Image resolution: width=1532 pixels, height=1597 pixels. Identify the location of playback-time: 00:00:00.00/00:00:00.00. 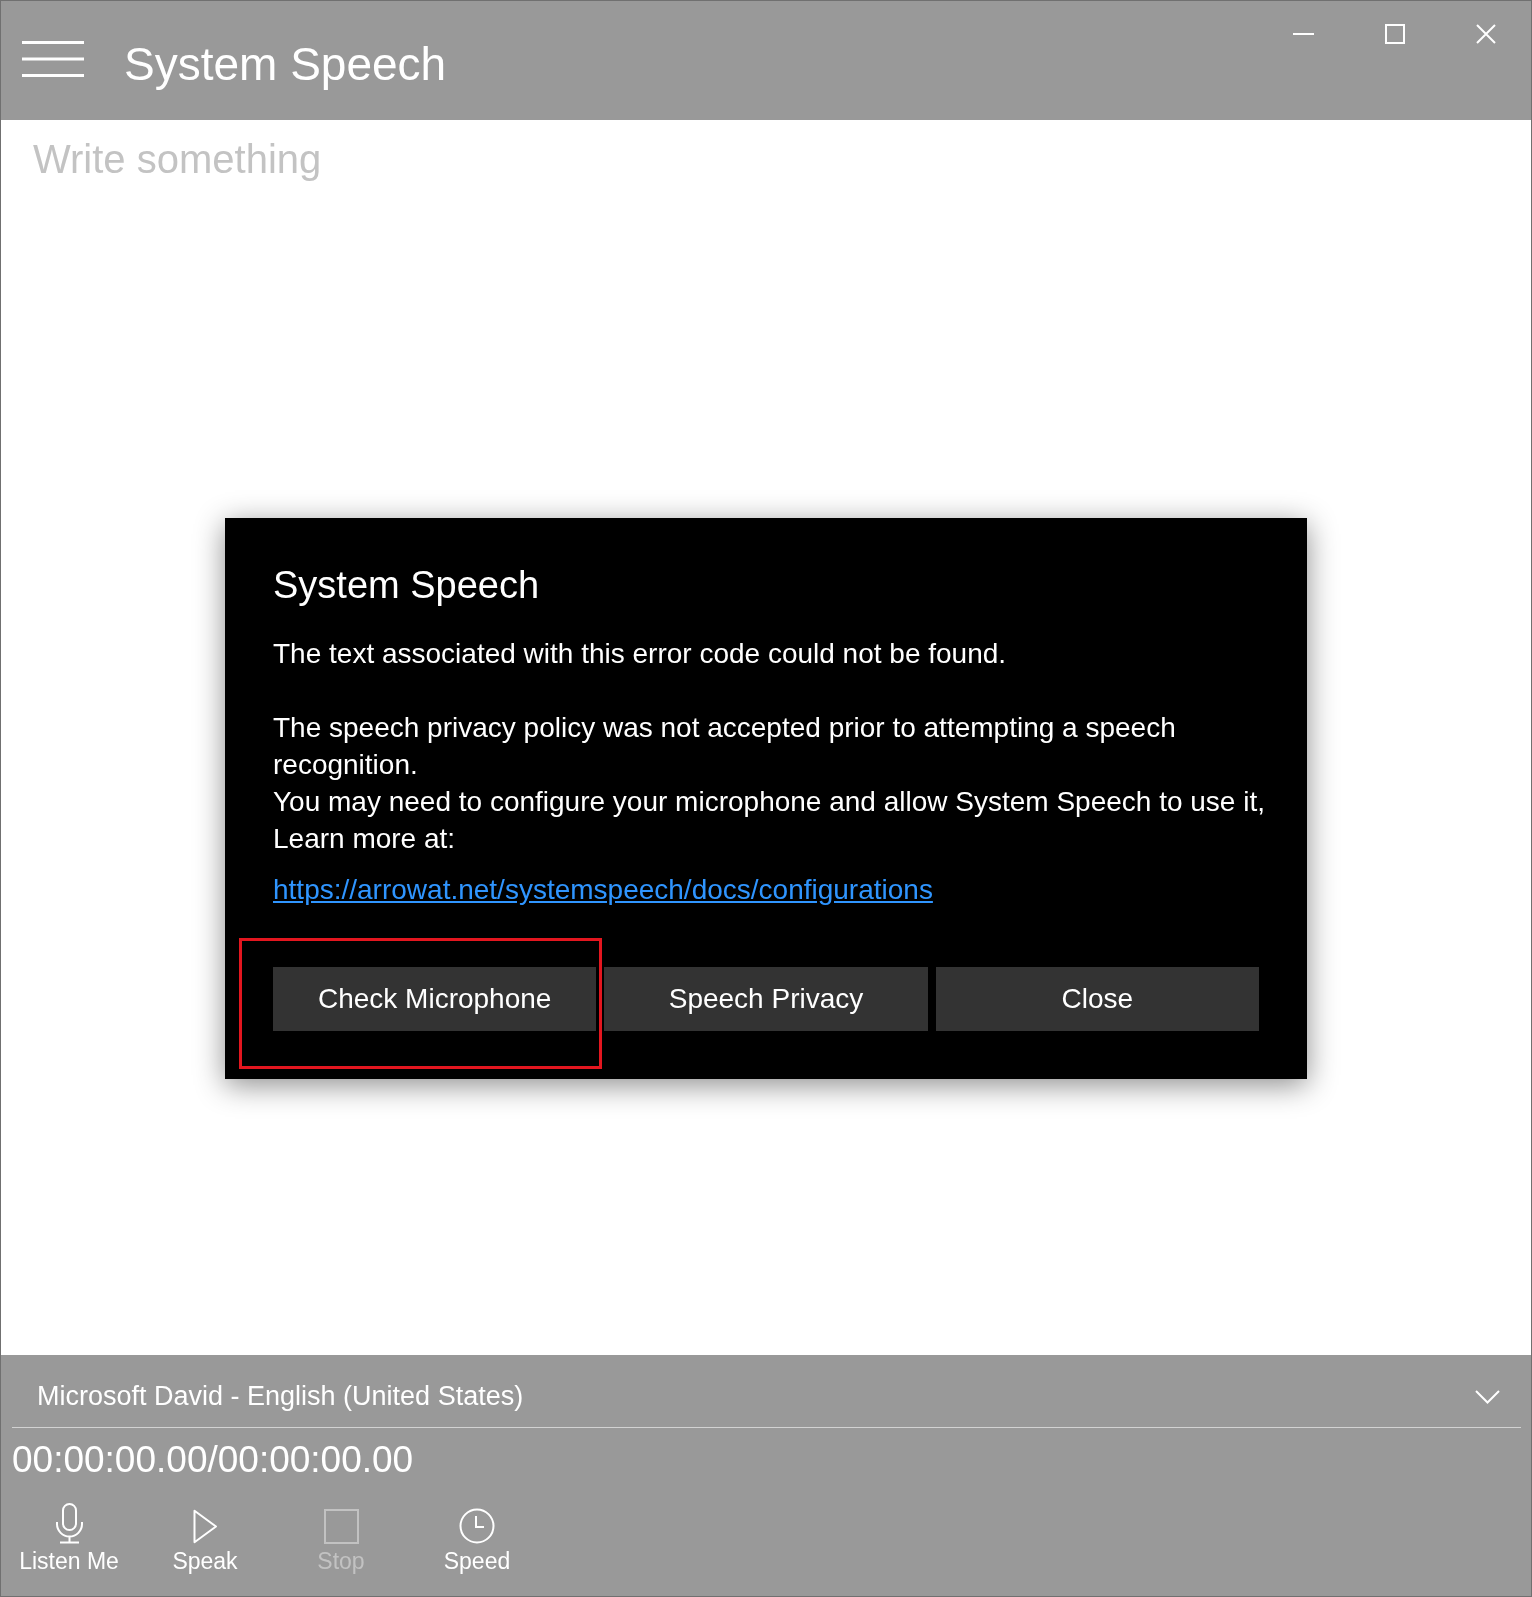
(212, 1460).